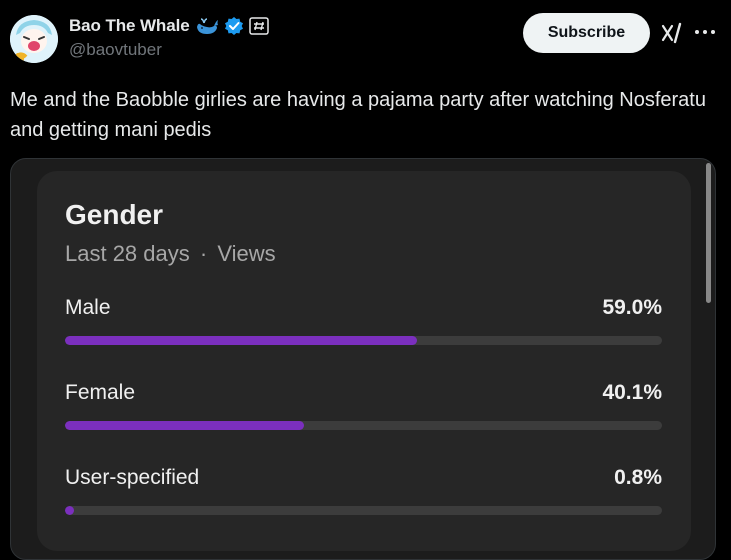 The width and height of the screenshot is (731, 560). I want to click on card-title: Gender, so click(114, 214).